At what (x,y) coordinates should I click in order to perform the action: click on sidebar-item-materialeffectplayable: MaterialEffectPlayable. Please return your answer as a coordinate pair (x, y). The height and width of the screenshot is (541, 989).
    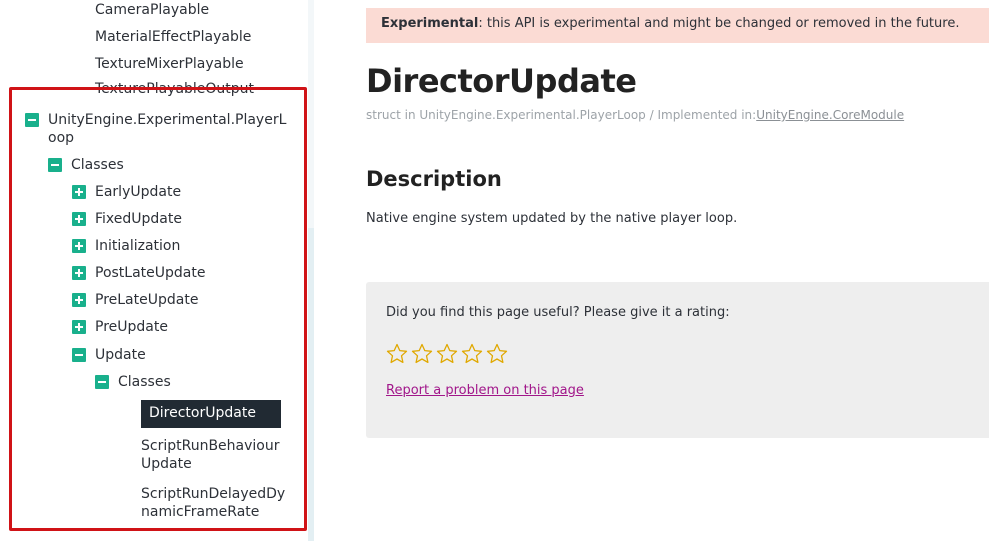
    Looking at the image, I should click on (173, 37).